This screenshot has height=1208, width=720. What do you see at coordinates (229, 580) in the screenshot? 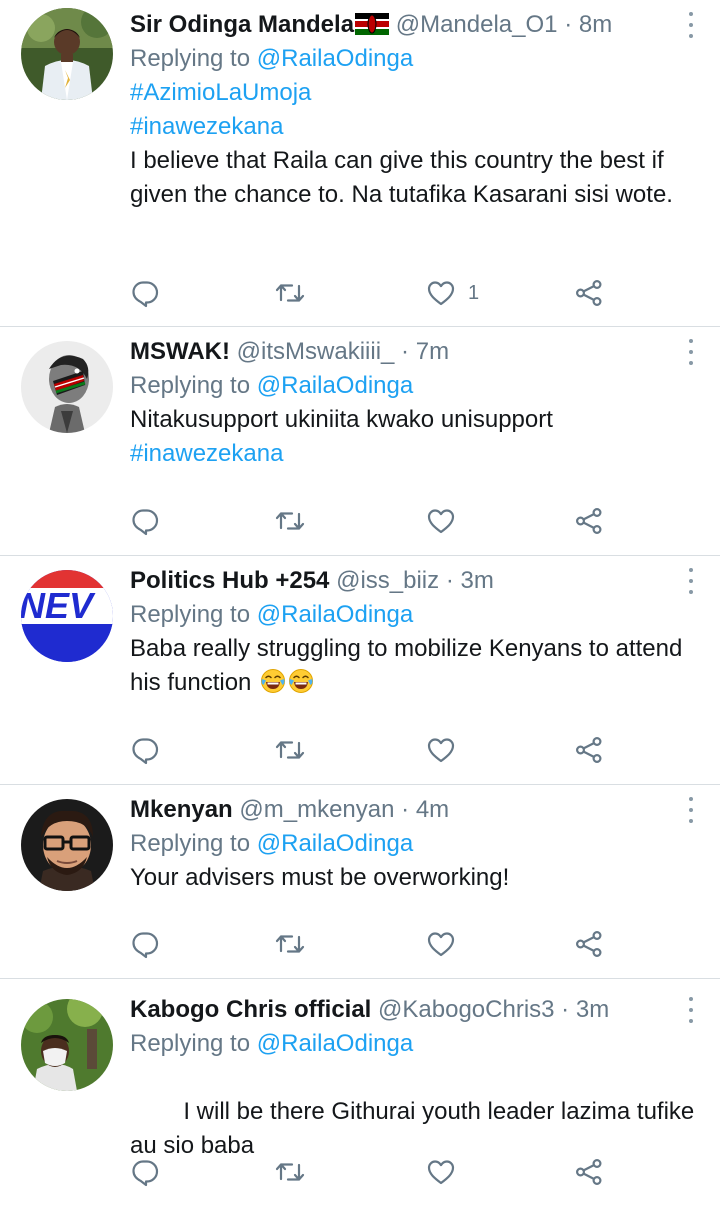
I see `display-name: Politics Hub +254` at bounding box center [229, 580].